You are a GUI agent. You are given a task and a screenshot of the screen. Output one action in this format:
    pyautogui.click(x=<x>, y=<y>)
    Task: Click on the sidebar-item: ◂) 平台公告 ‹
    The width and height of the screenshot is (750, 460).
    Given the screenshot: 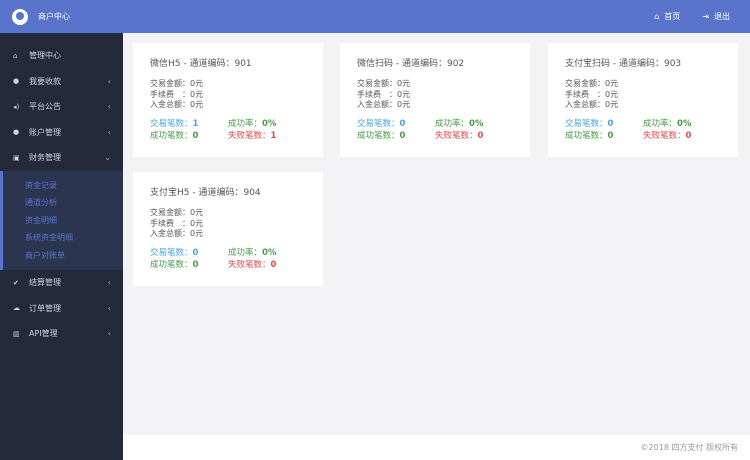 What is the action you would take?
    pyautogui.click(x=61, y=107)
    